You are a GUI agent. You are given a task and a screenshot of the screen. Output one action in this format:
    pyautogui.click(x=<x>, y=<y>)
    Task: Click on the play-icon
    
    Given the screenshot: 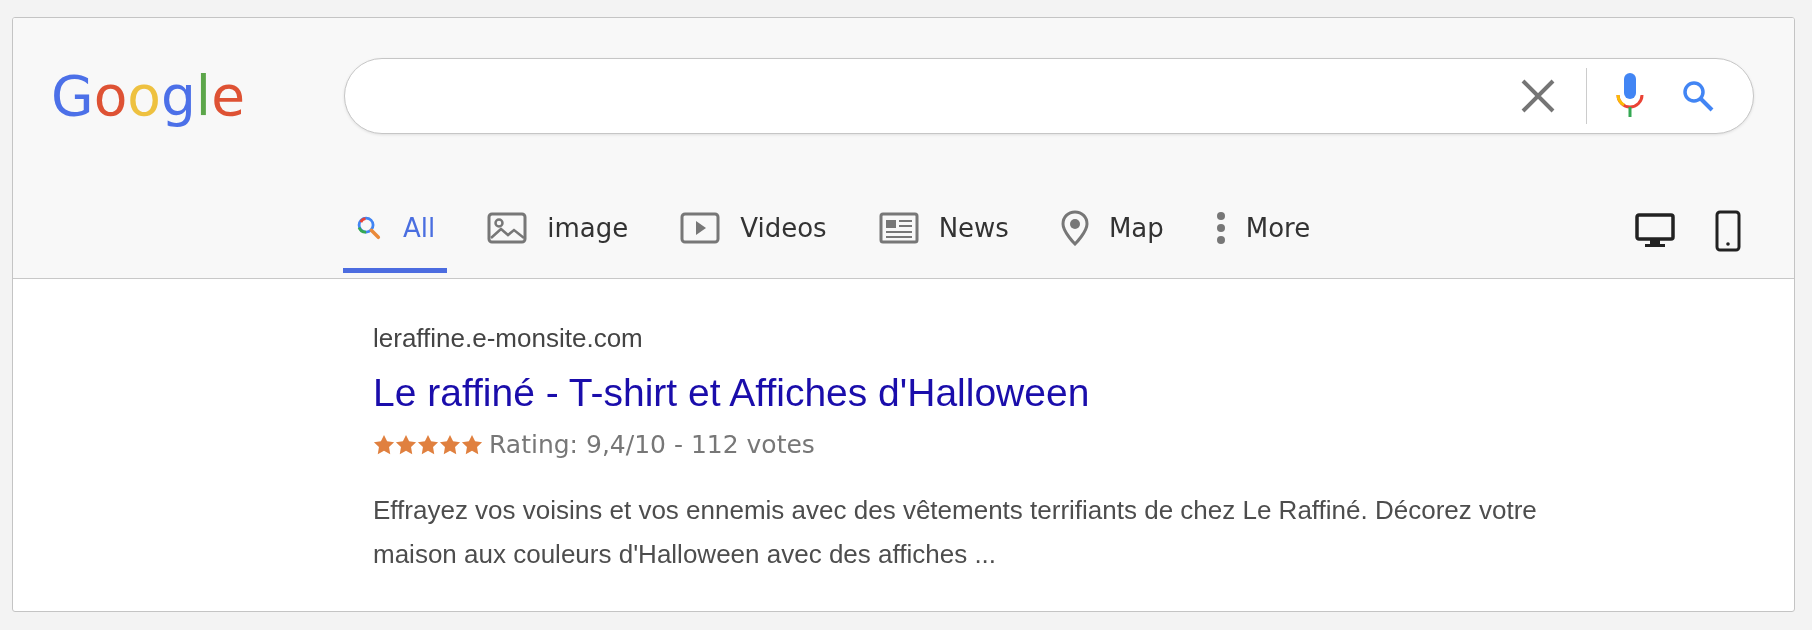 What is the action you would take?
    pyautogui.click(x=700, y=228)
    